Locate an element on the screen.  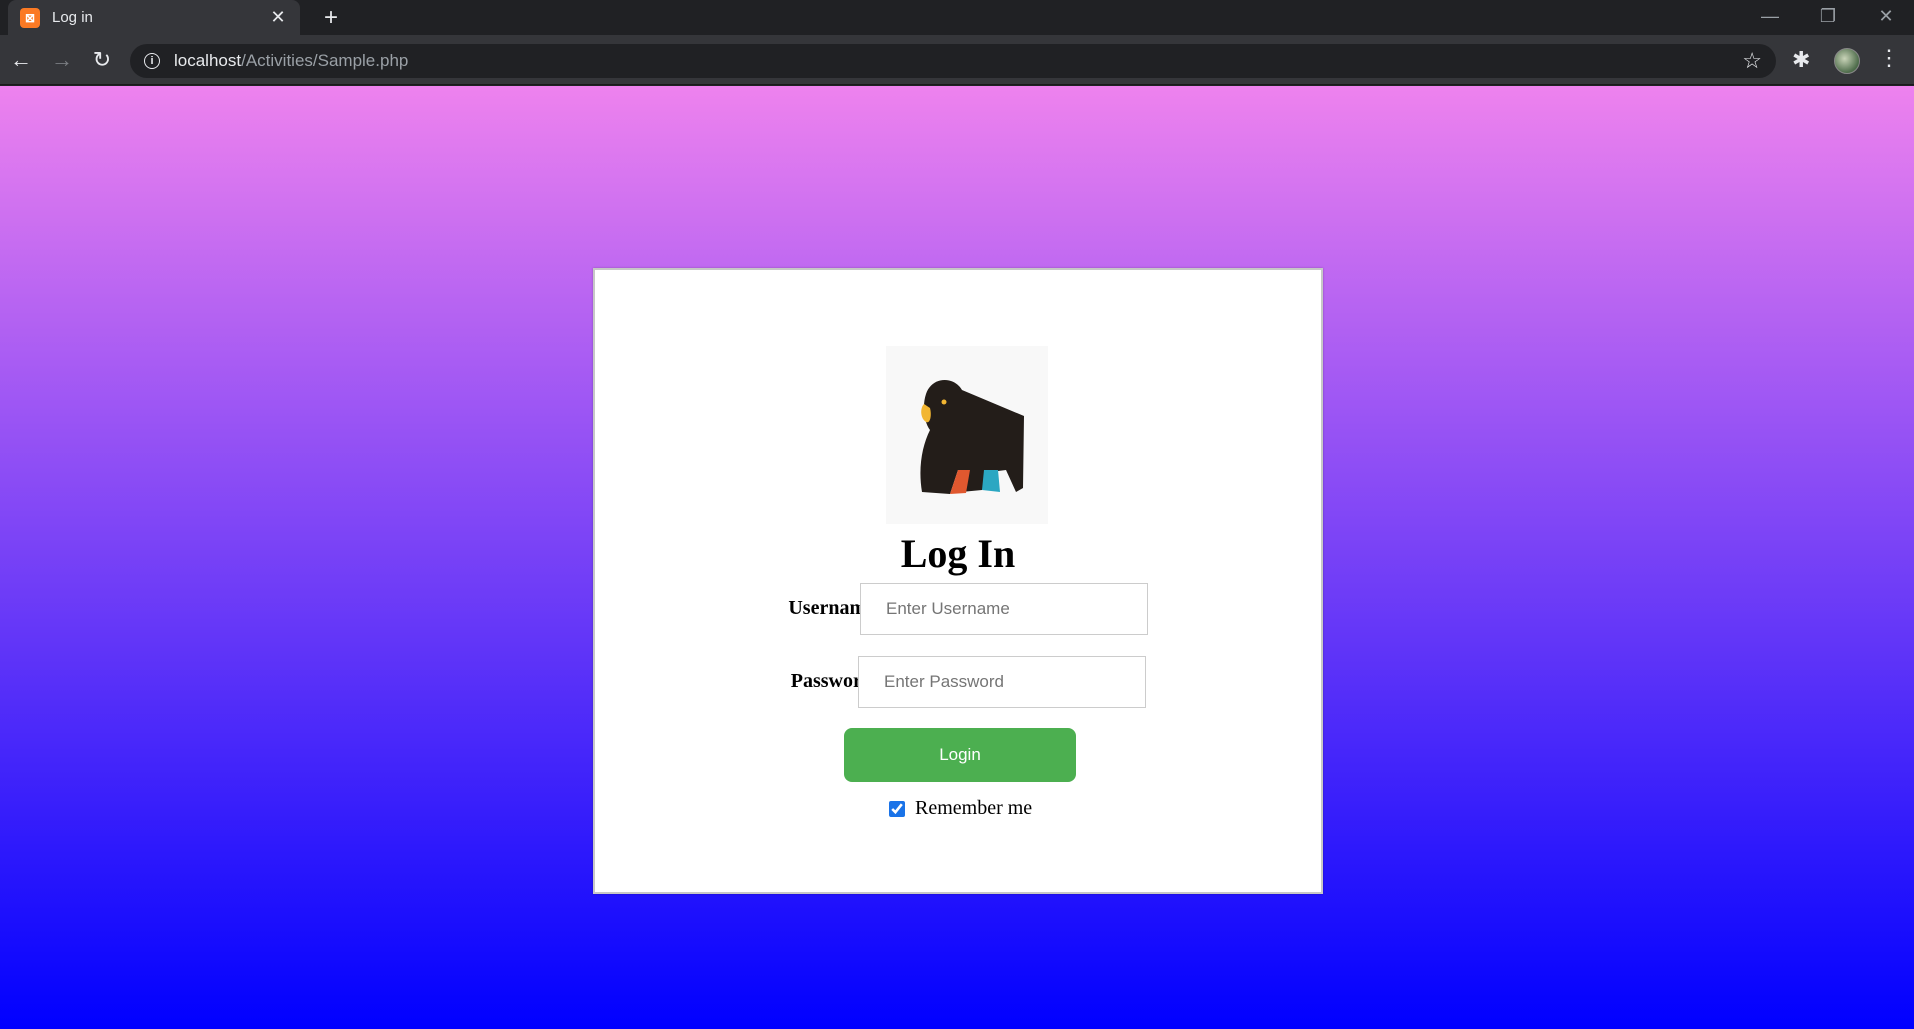
url-text: localhost/Activities/Sample.php is located at coordinates (291, 61).